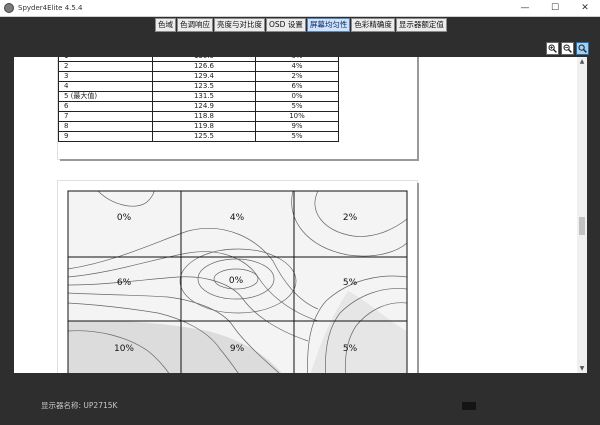 This screenshot has height=425, width=600. I want to click on table-row: 2 126.6 4%, so click(198, 66).